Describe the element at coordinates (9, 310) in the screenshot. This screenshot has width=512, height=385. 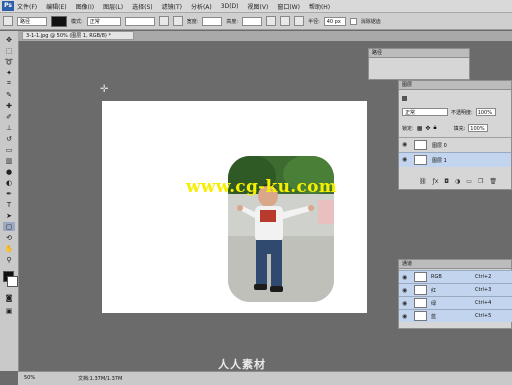
I see `screen-mode-icon: ▣` at that location.